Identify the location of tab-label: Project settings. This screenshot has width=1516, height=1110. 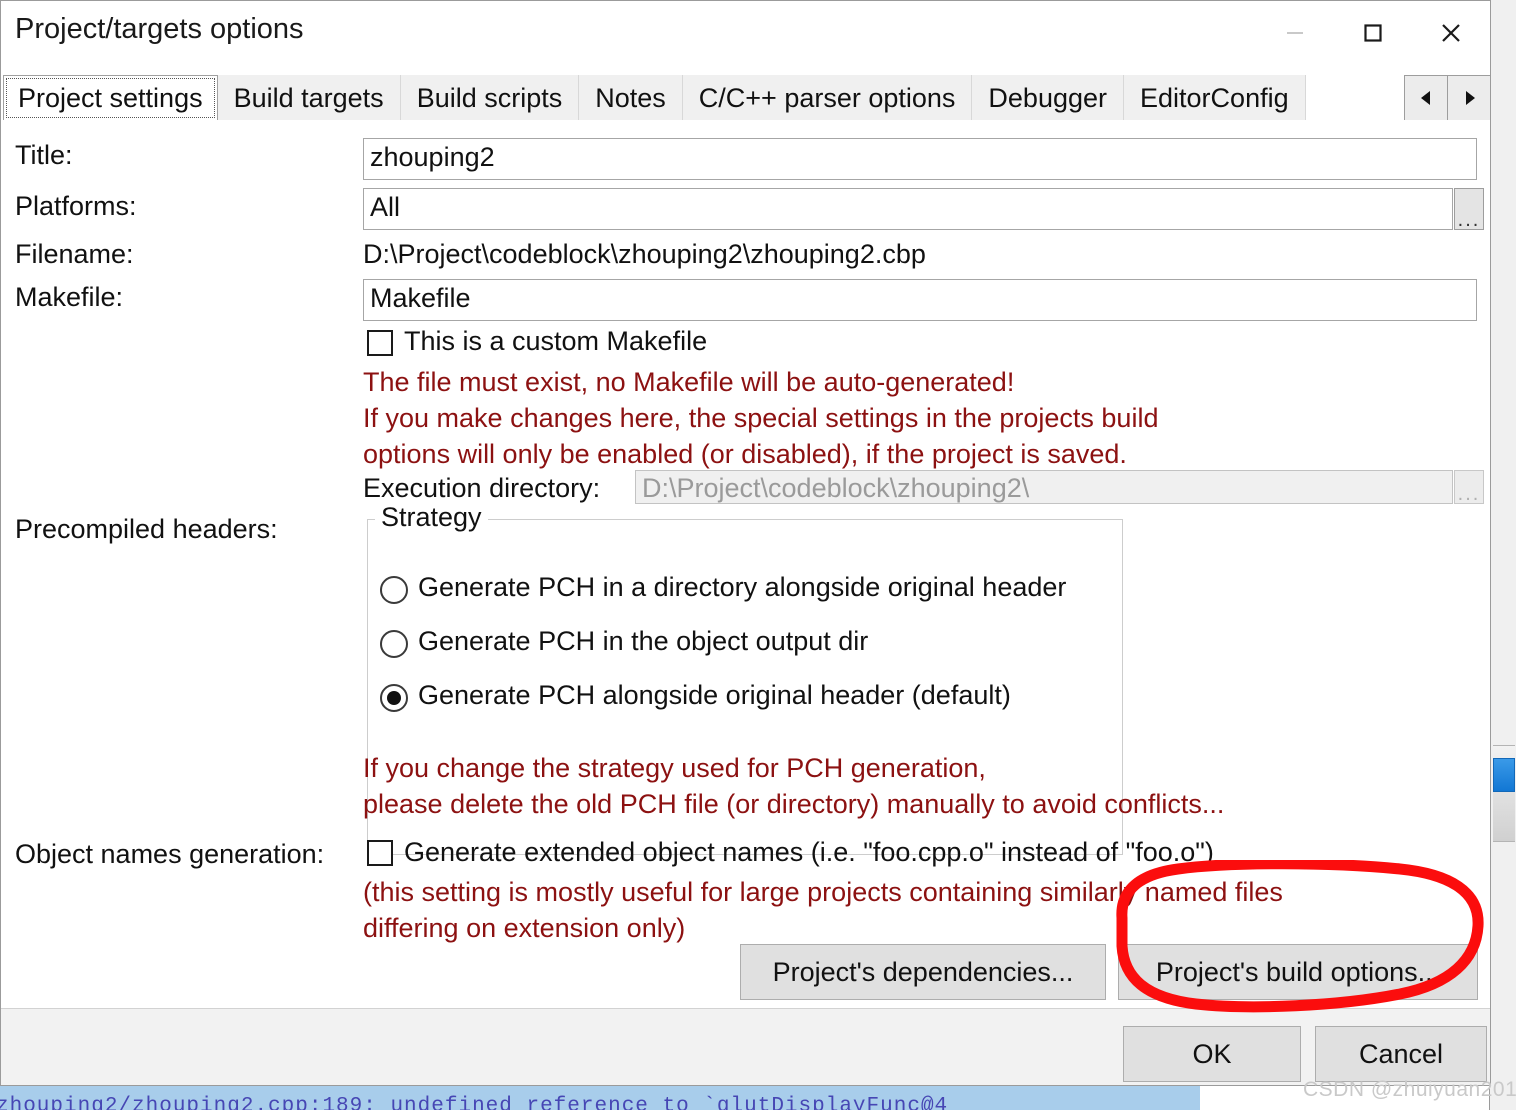
(110, 97).